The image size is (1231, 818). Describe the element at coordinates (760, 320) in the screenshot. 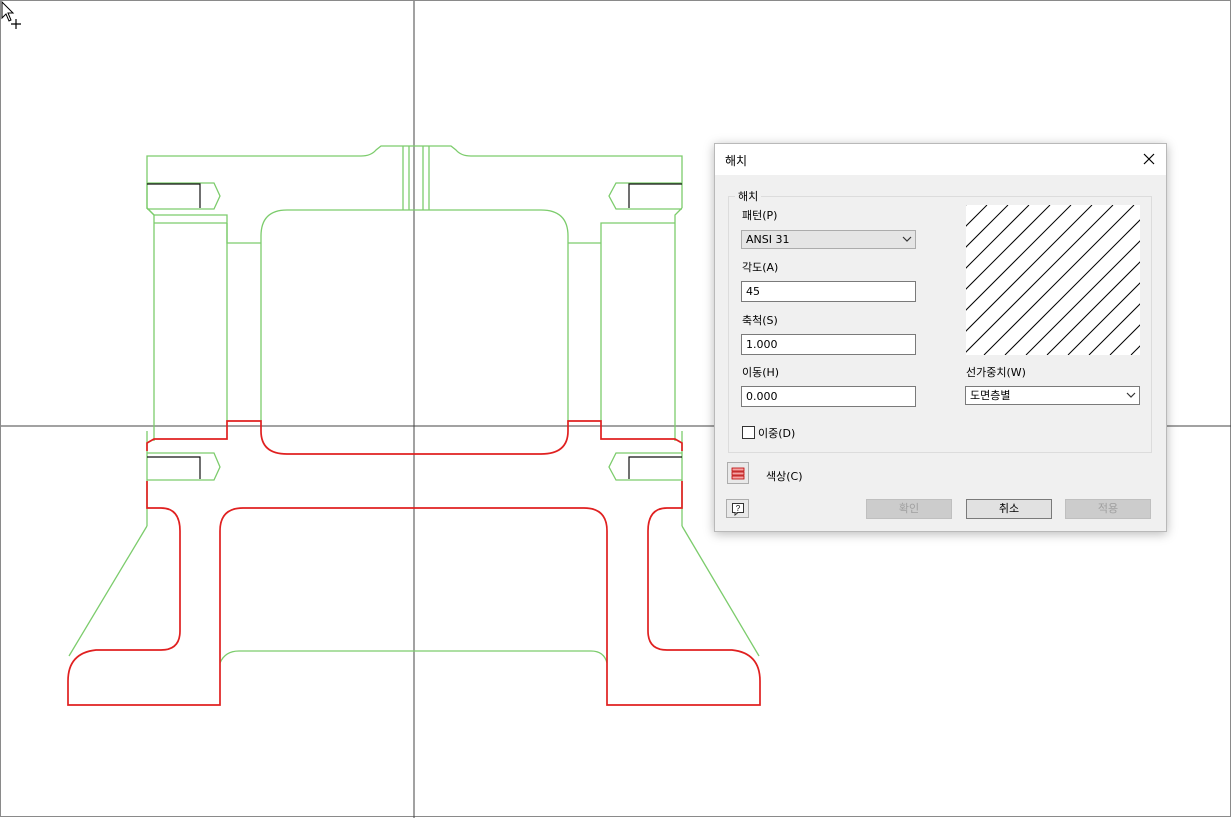

I see `scale-label: 축척(S)` at that location.